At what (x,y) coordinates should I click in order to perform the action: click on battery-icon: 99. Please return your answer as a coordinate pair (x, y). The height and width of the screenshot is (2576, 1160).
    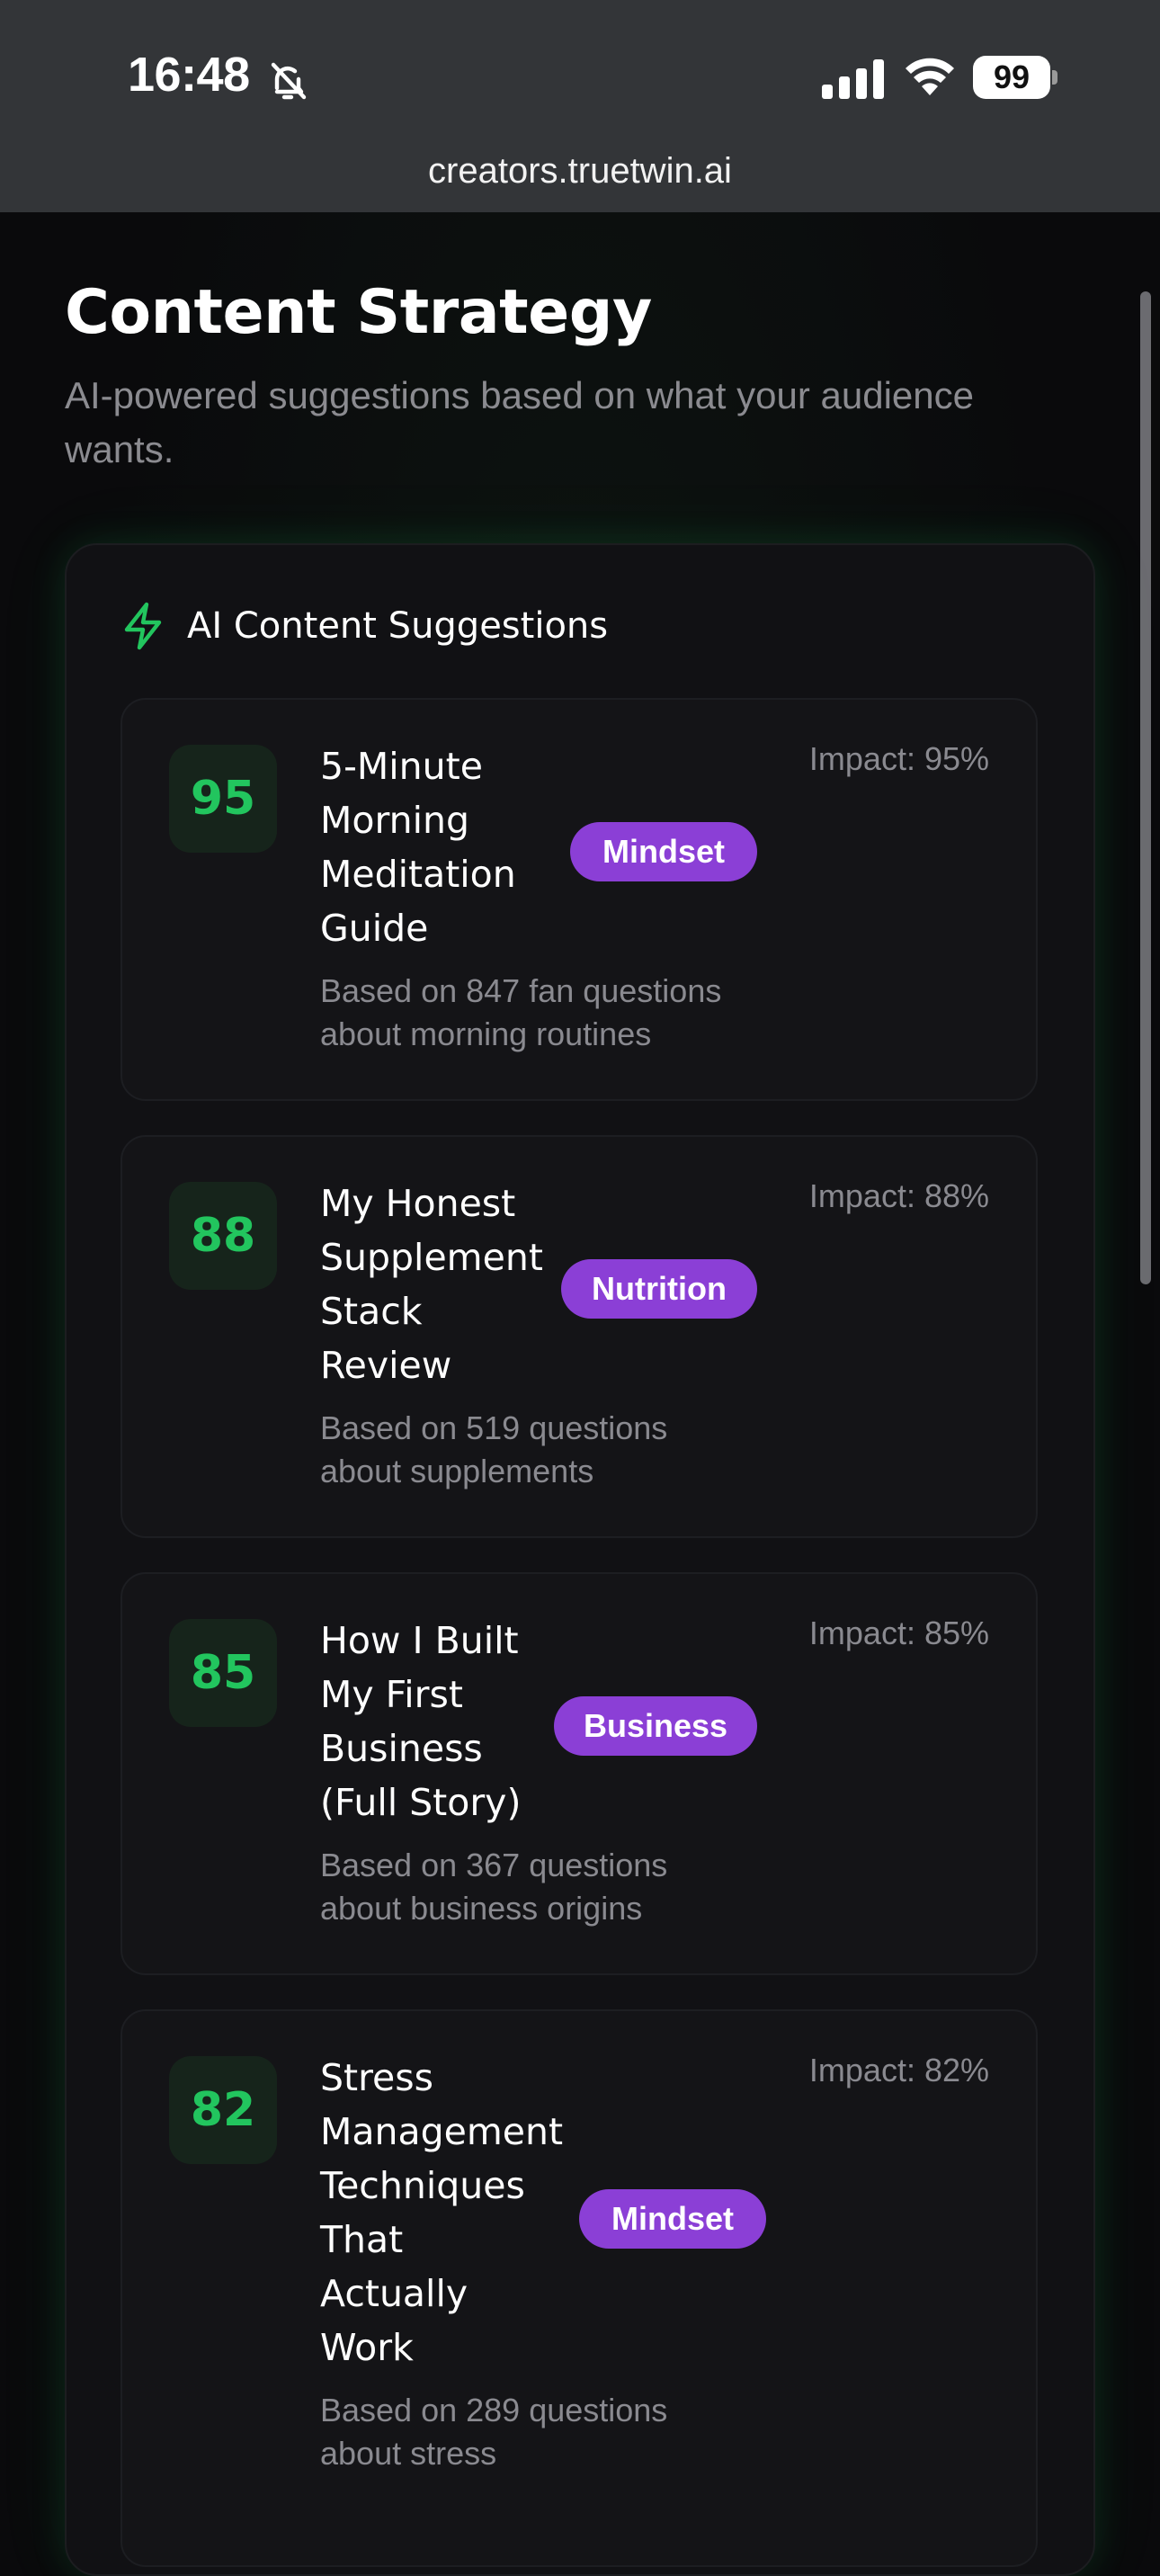
    Looking at the image, I should click on (1015, 77).